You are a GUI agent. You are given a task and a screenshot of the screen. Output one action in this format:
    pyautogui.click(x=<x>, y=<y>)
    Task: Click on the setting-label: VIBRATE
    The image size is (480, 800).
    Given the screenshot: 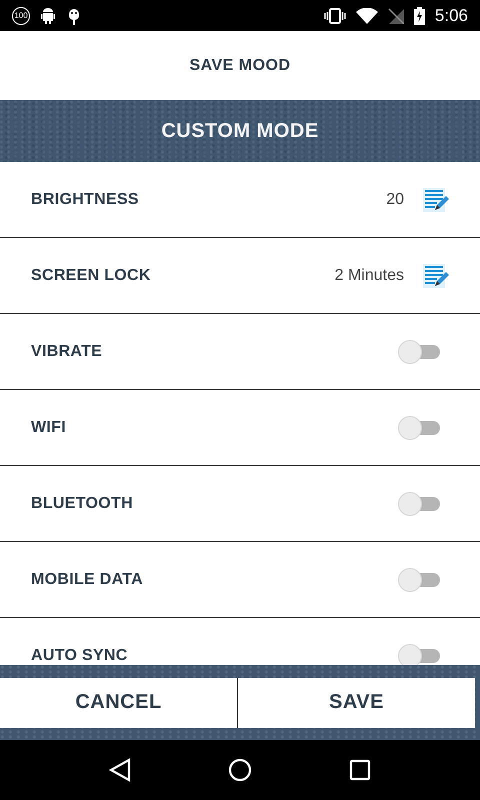 What is the action you would take?
    pyautogui.click(x=66, y=351)
    